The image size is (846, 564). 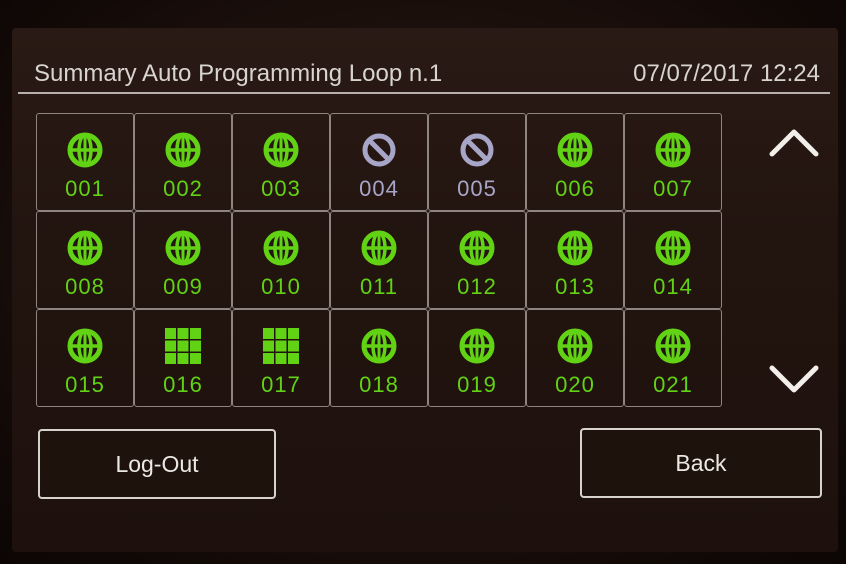 I want to click on device-number: 004, so click(x=379, y=188).